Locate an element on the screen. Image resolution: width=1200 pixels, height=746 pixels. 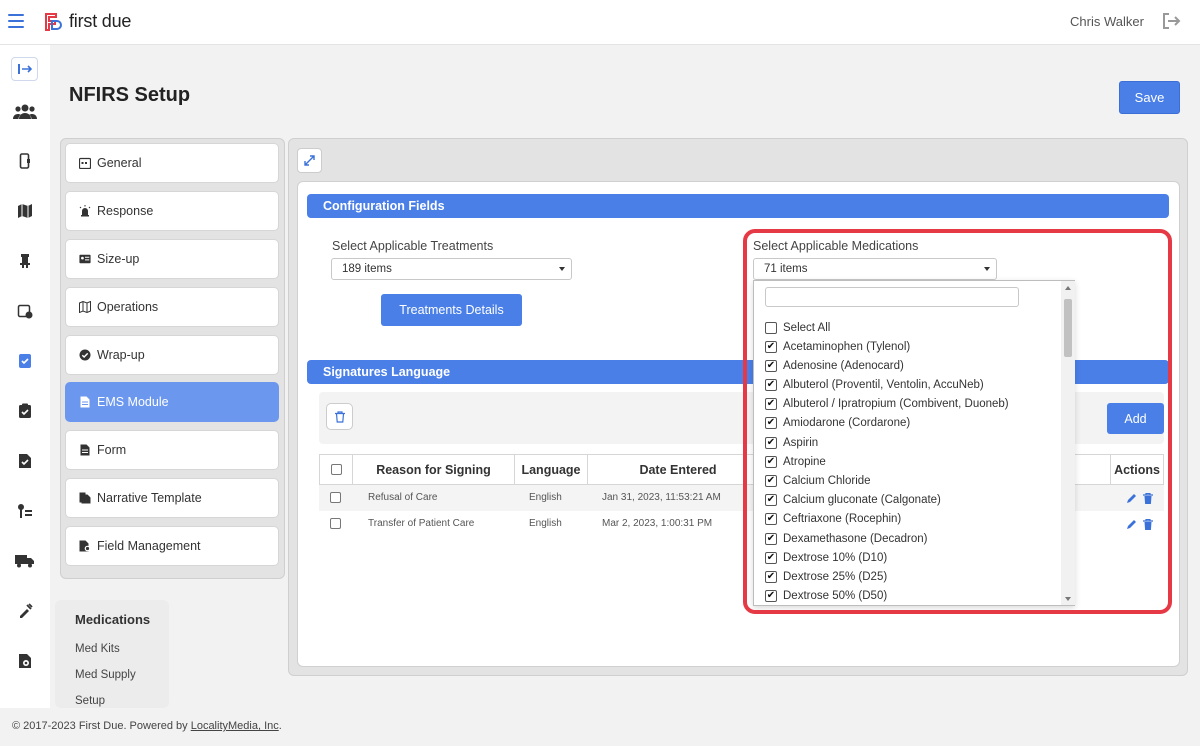
page-title: NFIRS Setup is located at coordinates (130, 95).